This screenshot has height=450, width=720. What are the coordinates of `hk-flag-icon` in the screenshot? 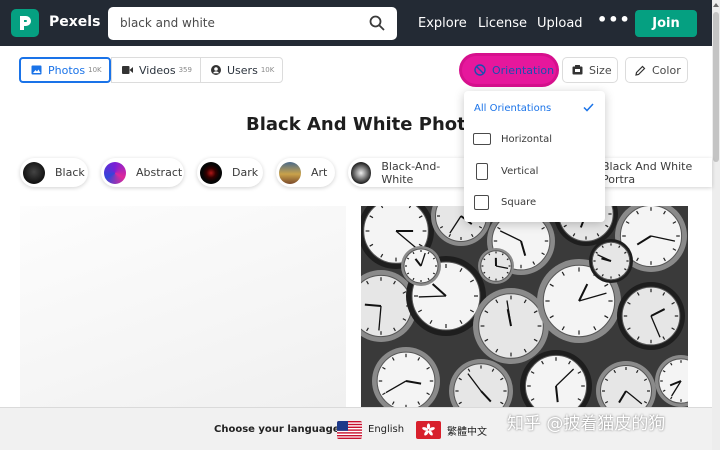 It's located at (428, 430).